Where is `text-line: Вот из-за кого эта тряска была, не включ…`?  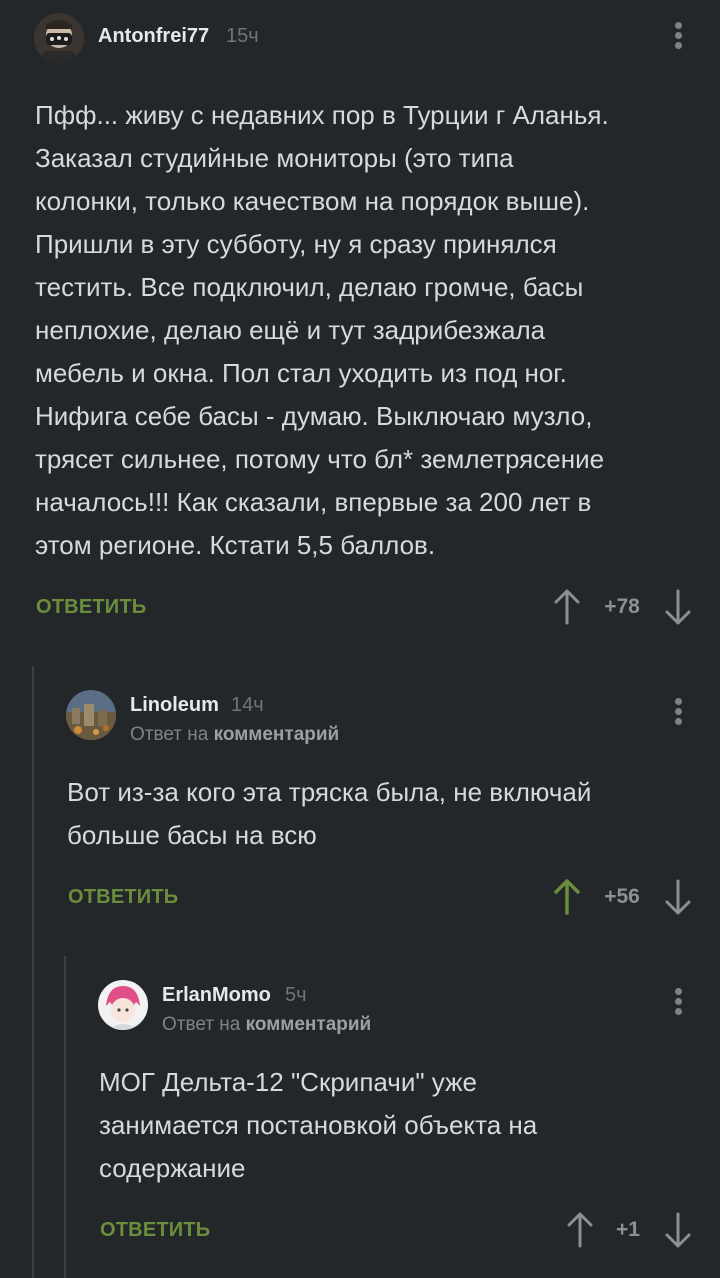
text-line: Вот из-за кого эта тряска была, не включ… is located at coordinates (329, 792).